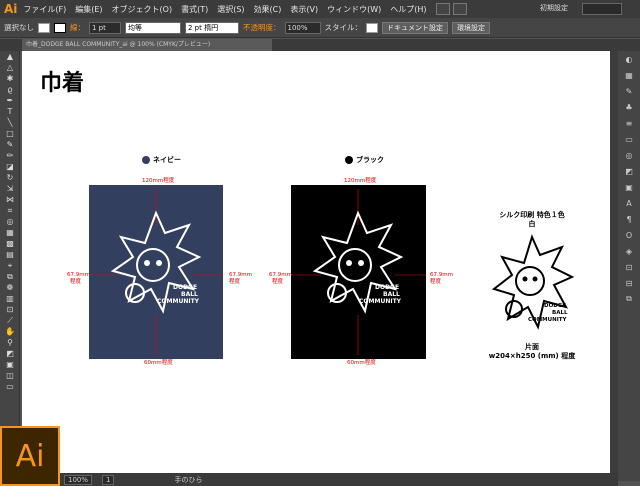 Image resolution: width=640 pixels, height=486 pixels. What do you see at coordinates (268, 9) in the screenshot?
I see `menu-effect: 効果(C)` at bounding box center [268, 9].